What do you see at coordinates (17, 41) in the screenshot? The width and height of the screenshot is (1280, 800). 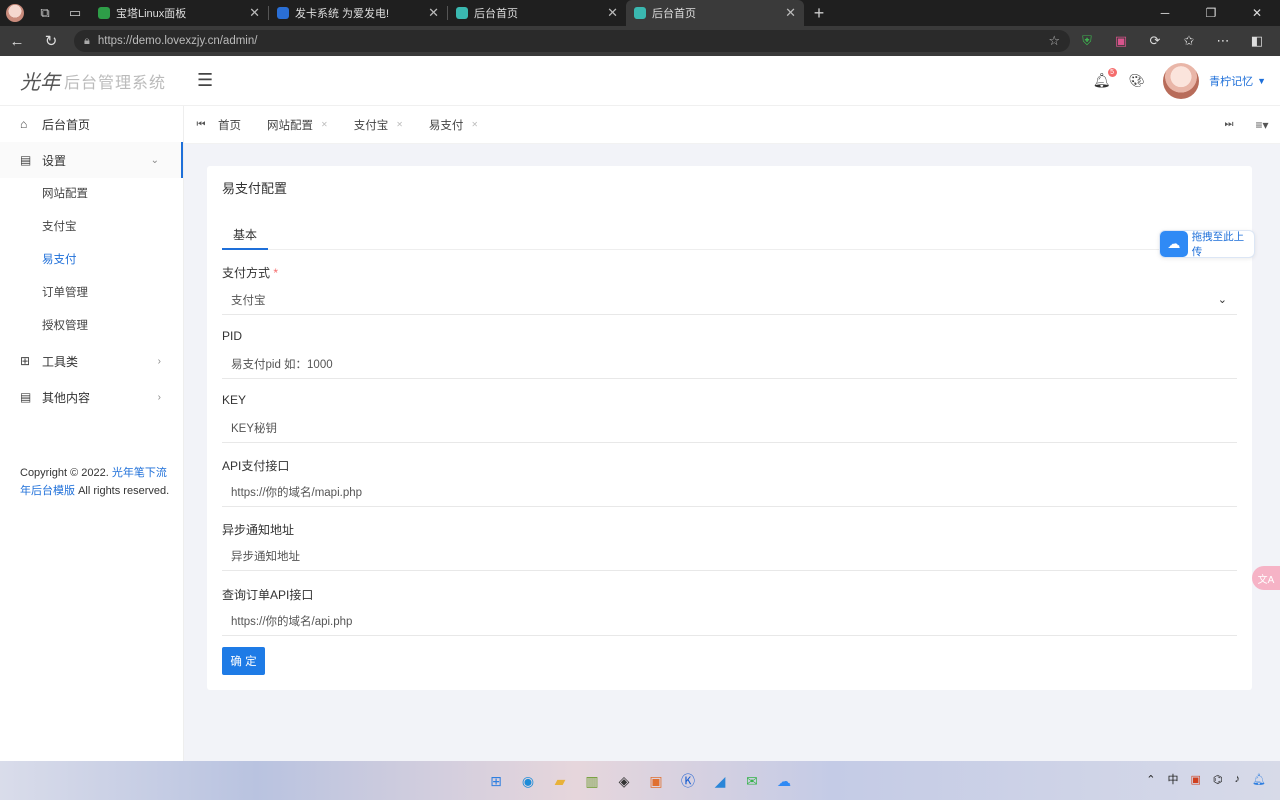 I see `back-icon: ←` at bounding box center [17, 41].